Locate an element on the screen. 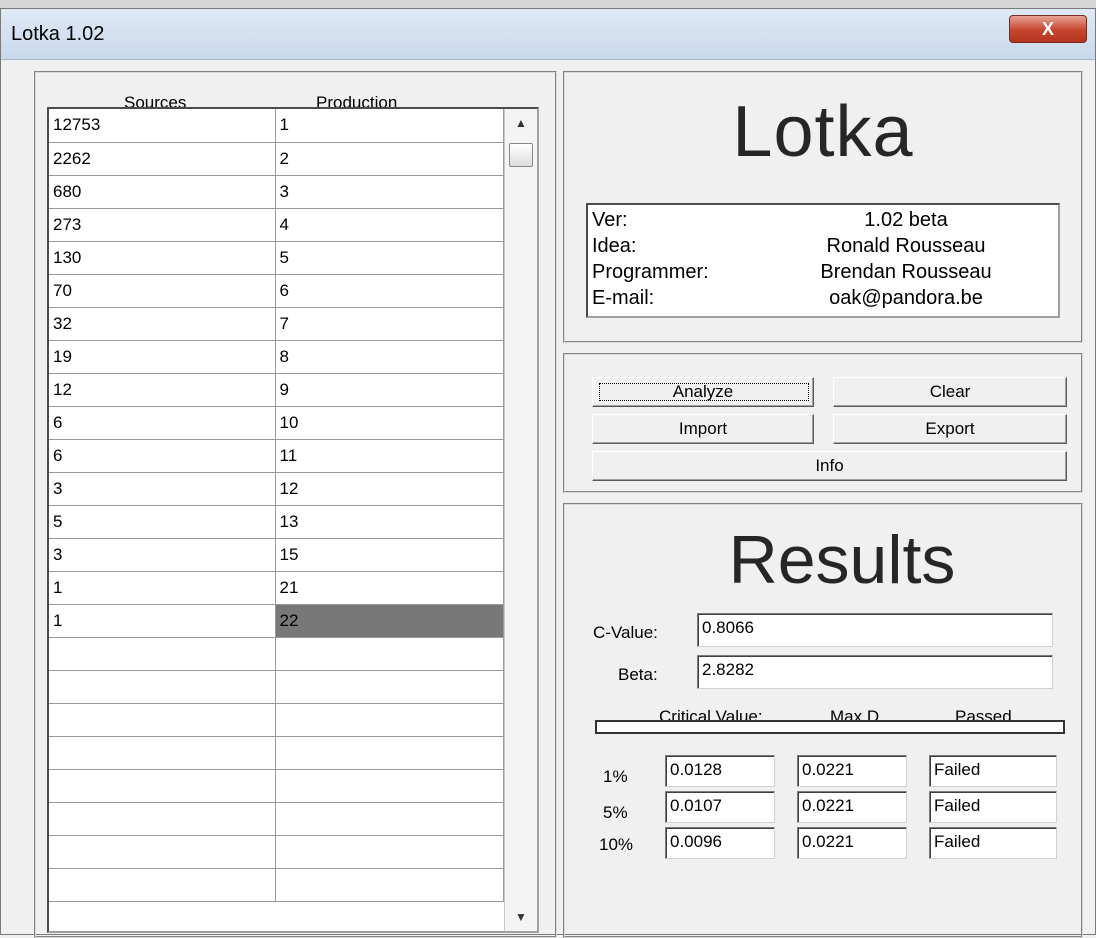  maxd-1-field: 0.0221 is located at coordinates (852, 771).